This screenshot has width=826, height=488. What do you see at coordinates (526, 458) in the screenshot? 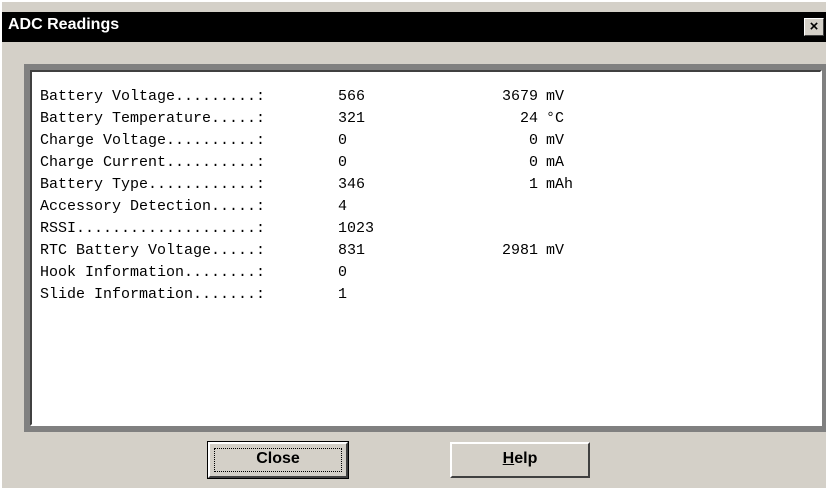
I see `help-button-label: elp` at bounding box center [526, 458].